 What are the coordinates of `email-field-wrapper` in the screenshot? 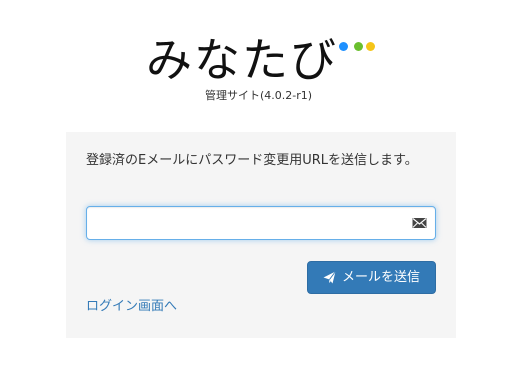 It's located at (261, 223).